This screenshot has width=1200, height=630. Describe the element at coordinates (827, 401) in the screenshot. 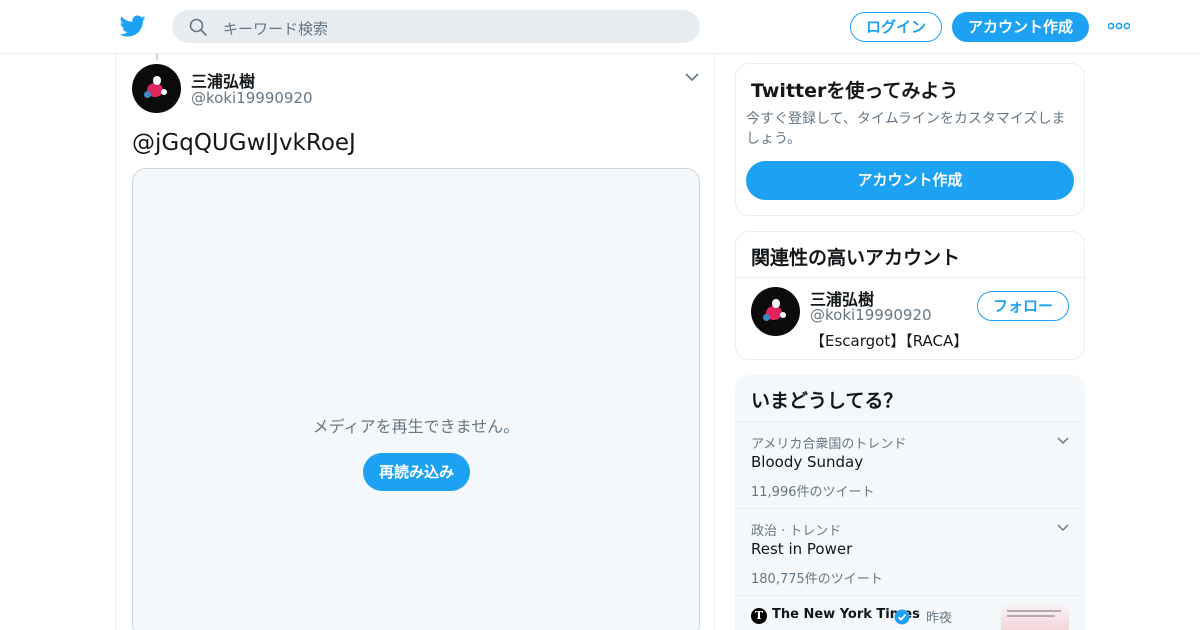

I see `trends-title: いまどうしてる？` at that location.